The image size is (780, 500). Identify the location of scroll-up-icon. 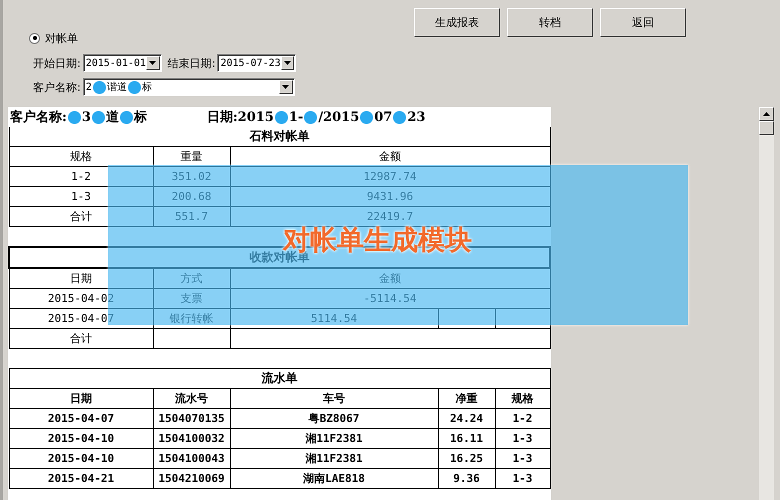
(766, 114).